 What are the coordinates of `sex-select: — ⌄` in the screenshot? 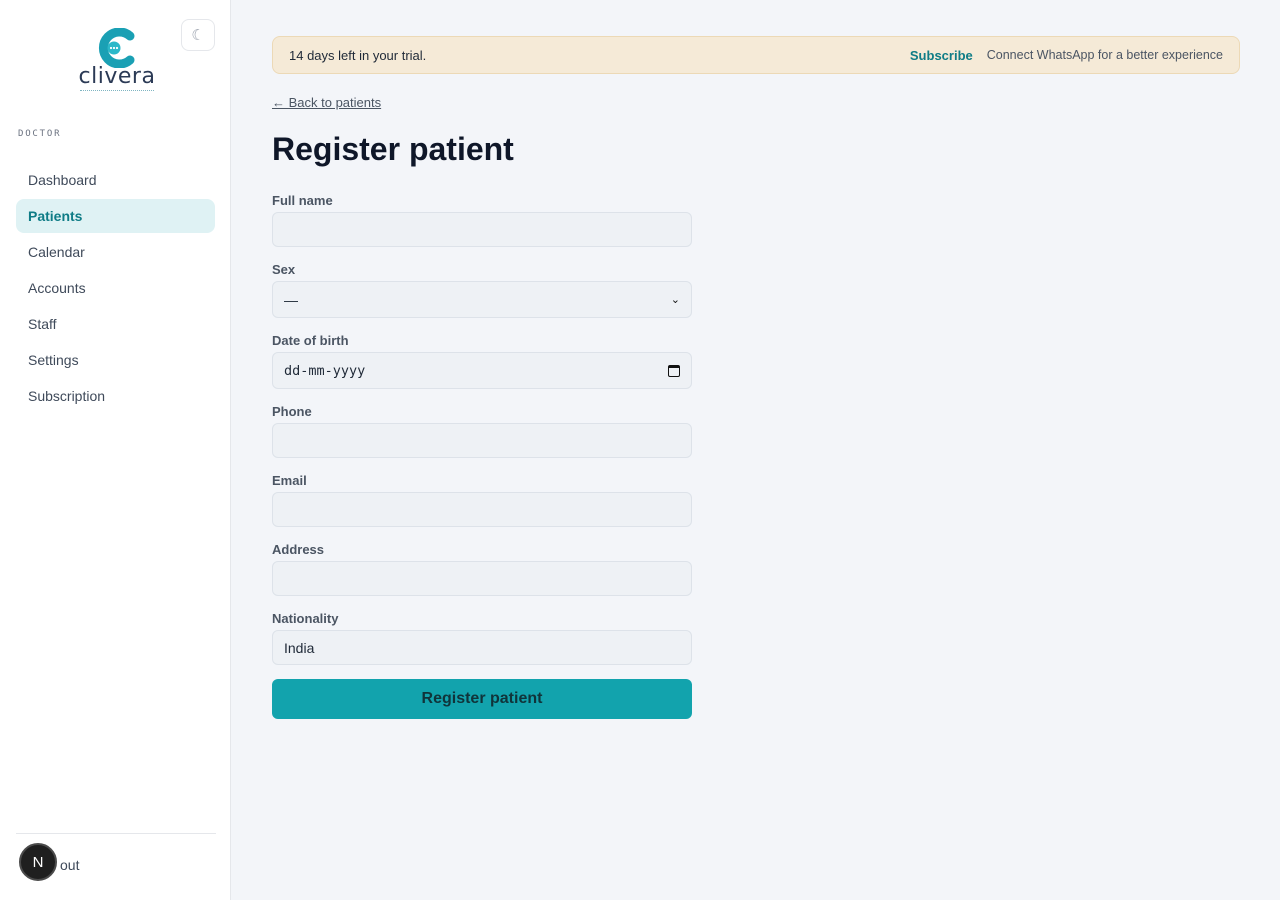 It's located at (482, 299).